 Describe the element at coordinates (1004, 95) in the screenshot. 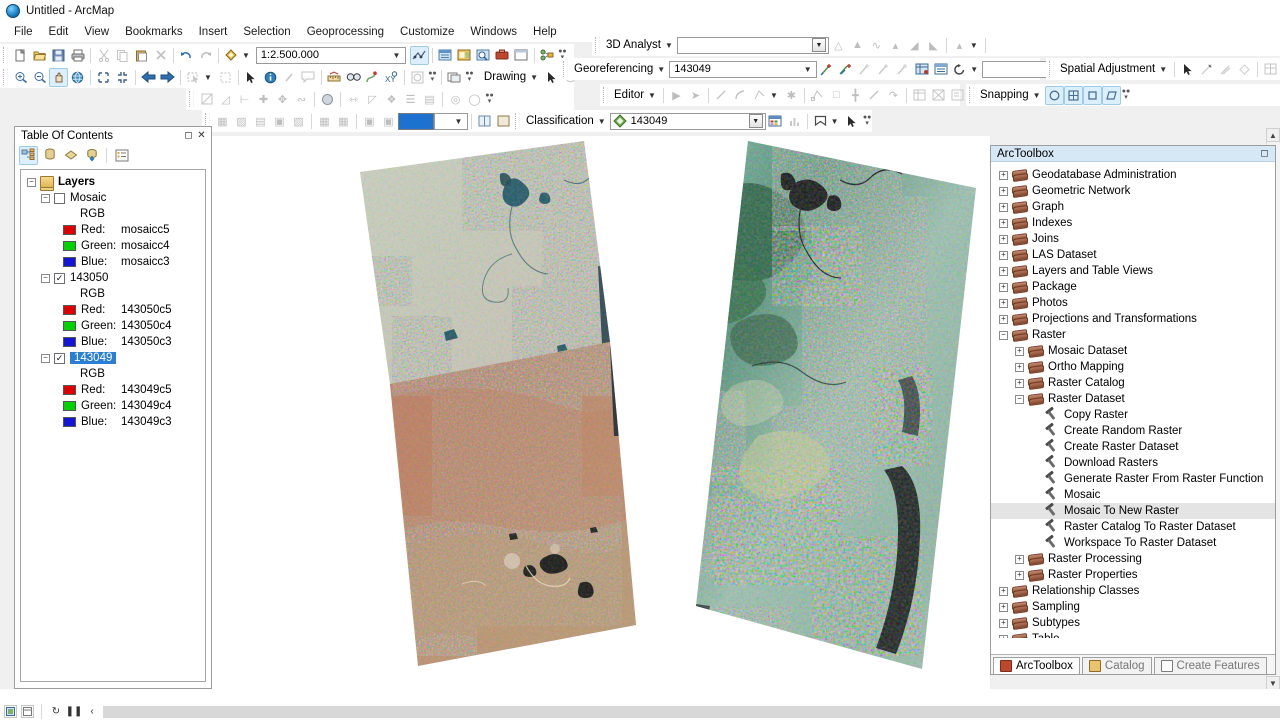

I see `snapping-menu-label: Snapping` at that location.